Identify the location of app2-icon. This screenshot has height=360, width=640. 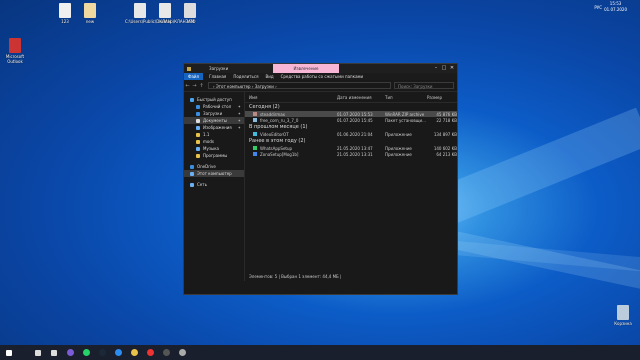
(182, 353).